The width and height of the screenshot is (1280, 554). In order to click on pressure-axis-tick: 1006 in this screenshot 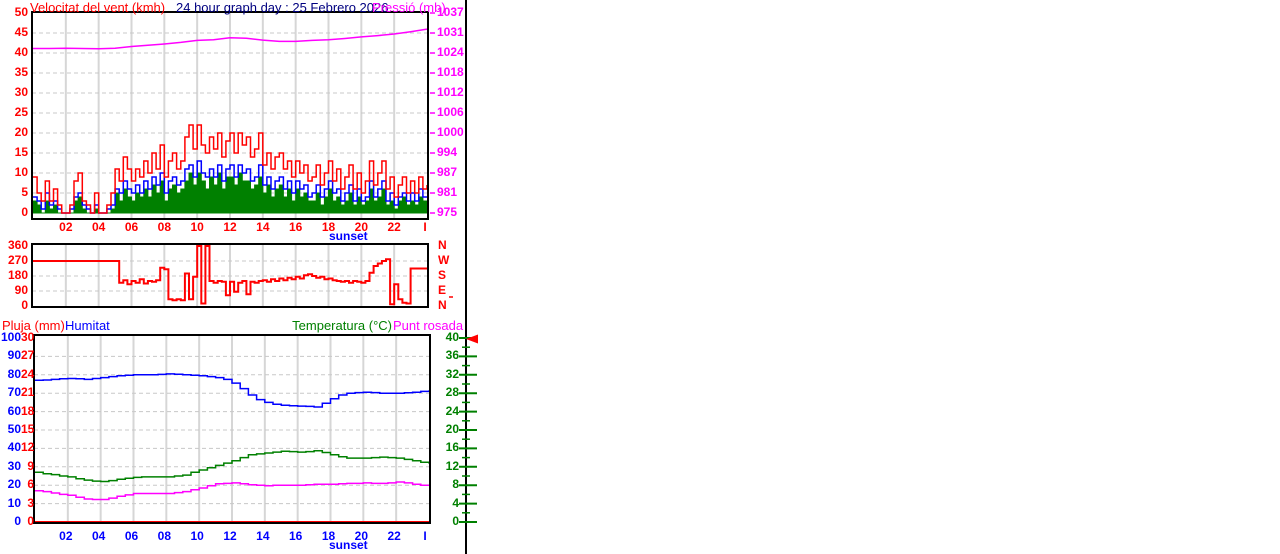, I will do `click(450, 112)`.